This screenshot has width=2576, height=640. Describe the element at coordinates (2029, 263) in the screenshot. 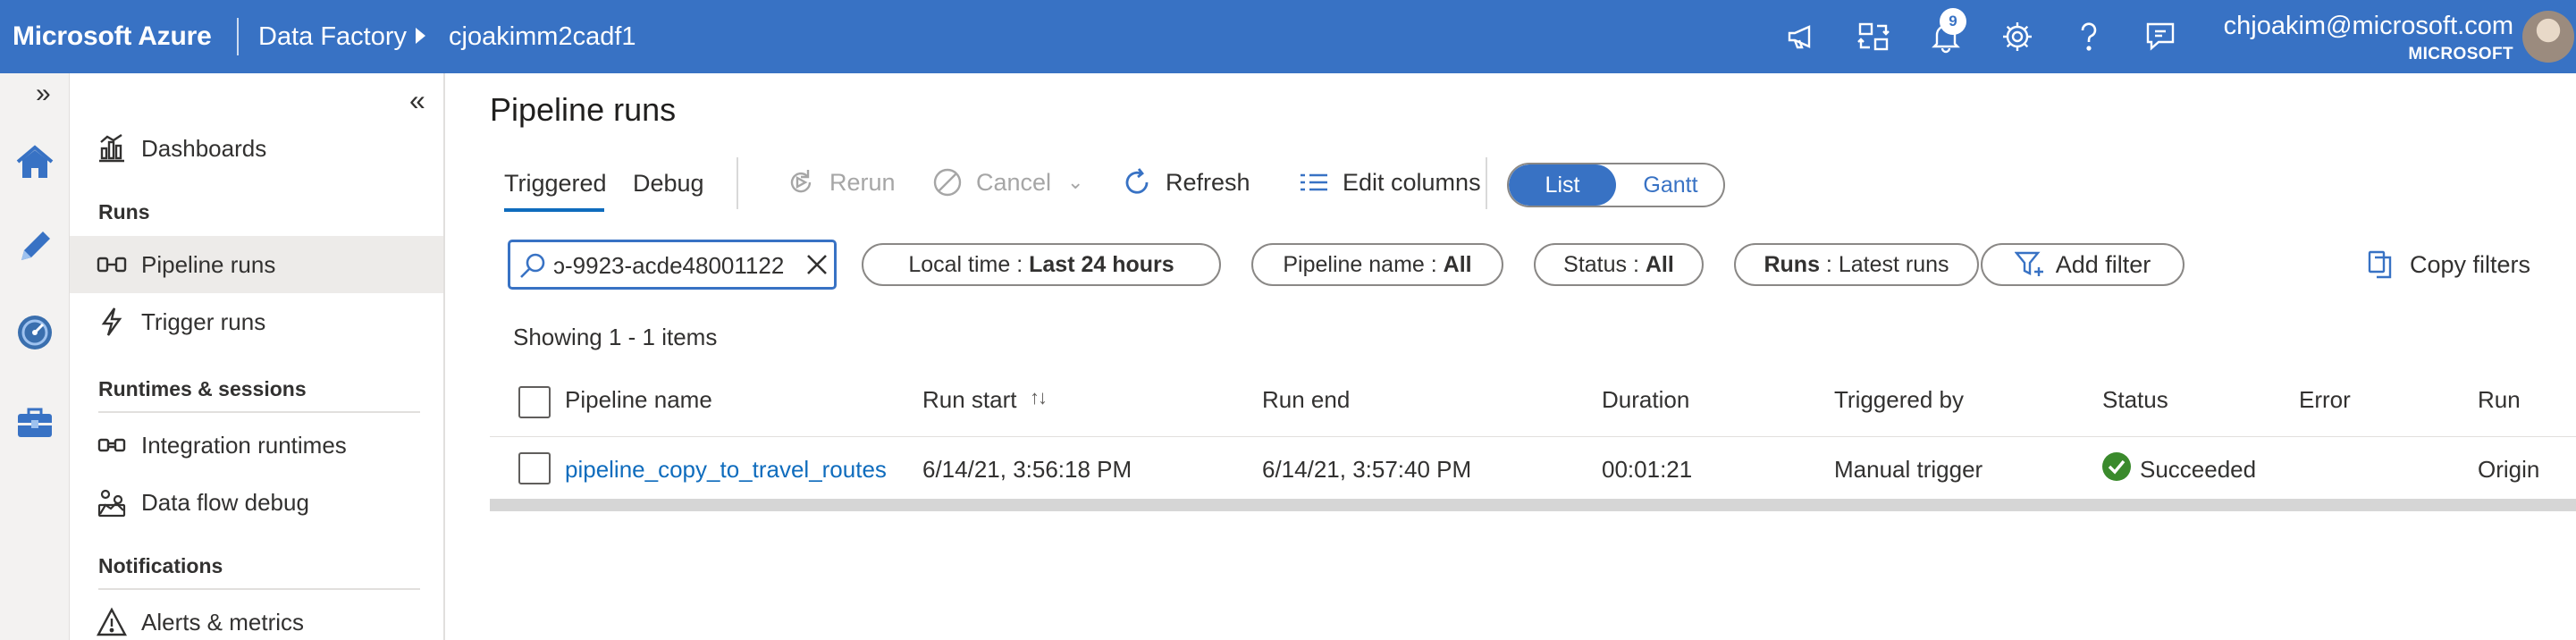

I see `filter-add-icon` at that location.